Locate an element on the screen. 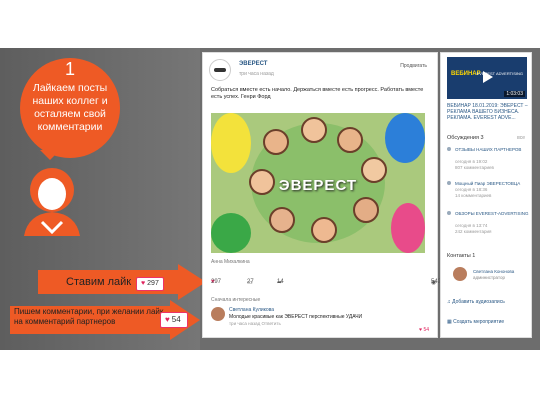 The image size is (540, 405). like-label: Ставим лайк is located at coordinates (99, 282).